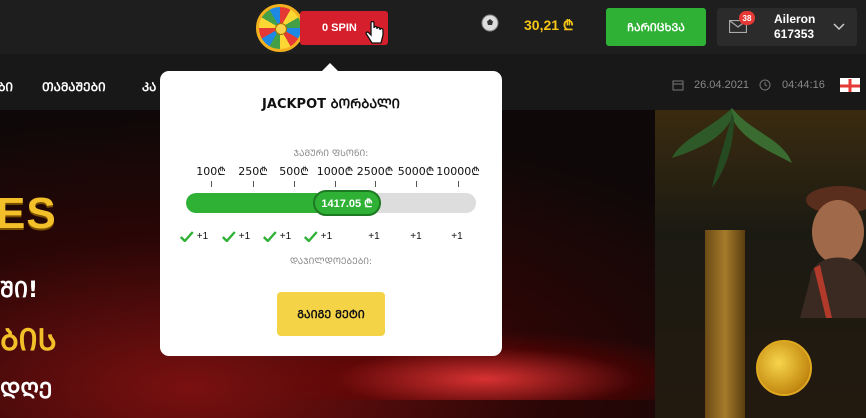 The width and height of the screenshot is (866, 418). I want to click on popup-title: JACKPOT ᲑᲝᲠᲑᲐᲚᲘ, so click(331, 104).